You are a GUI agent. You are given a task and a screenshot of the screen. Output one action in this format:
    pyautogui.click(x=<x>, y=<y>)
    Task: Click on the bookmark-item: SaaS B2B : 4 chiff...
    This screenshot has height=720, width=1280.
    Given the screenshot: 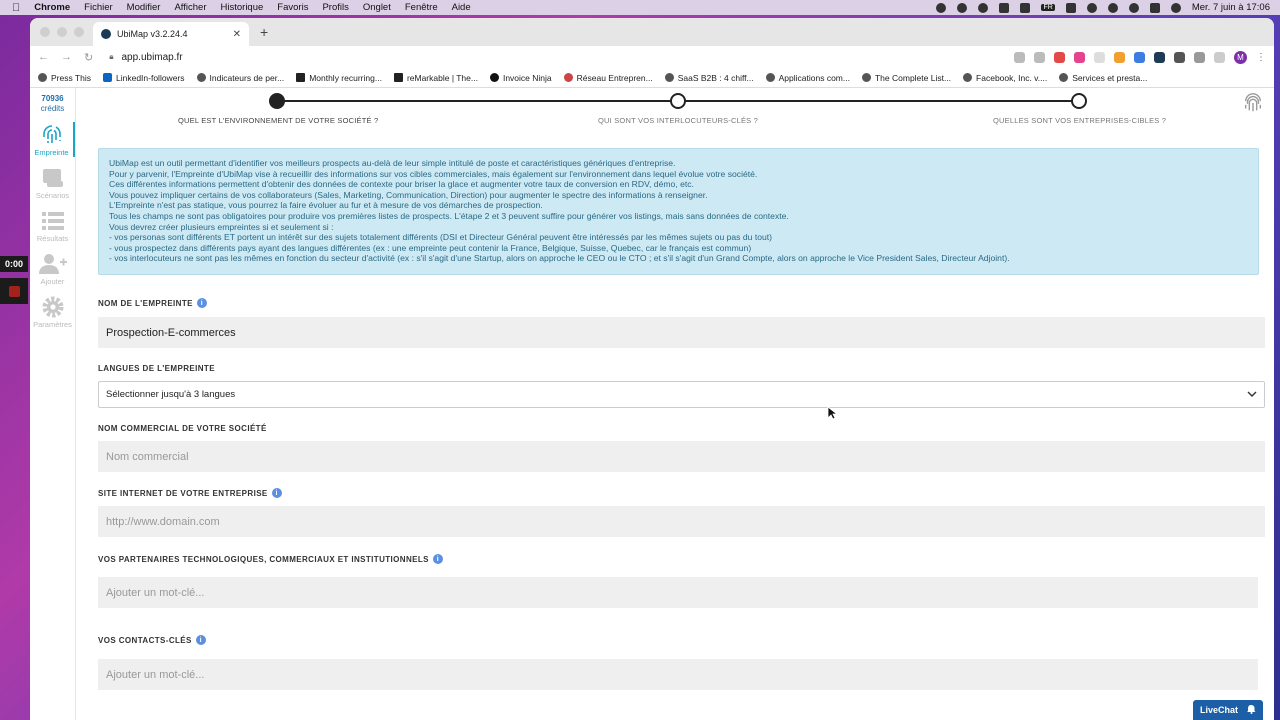 What is the action you would take?
    pyautogui.click(x=709, y=78)
    